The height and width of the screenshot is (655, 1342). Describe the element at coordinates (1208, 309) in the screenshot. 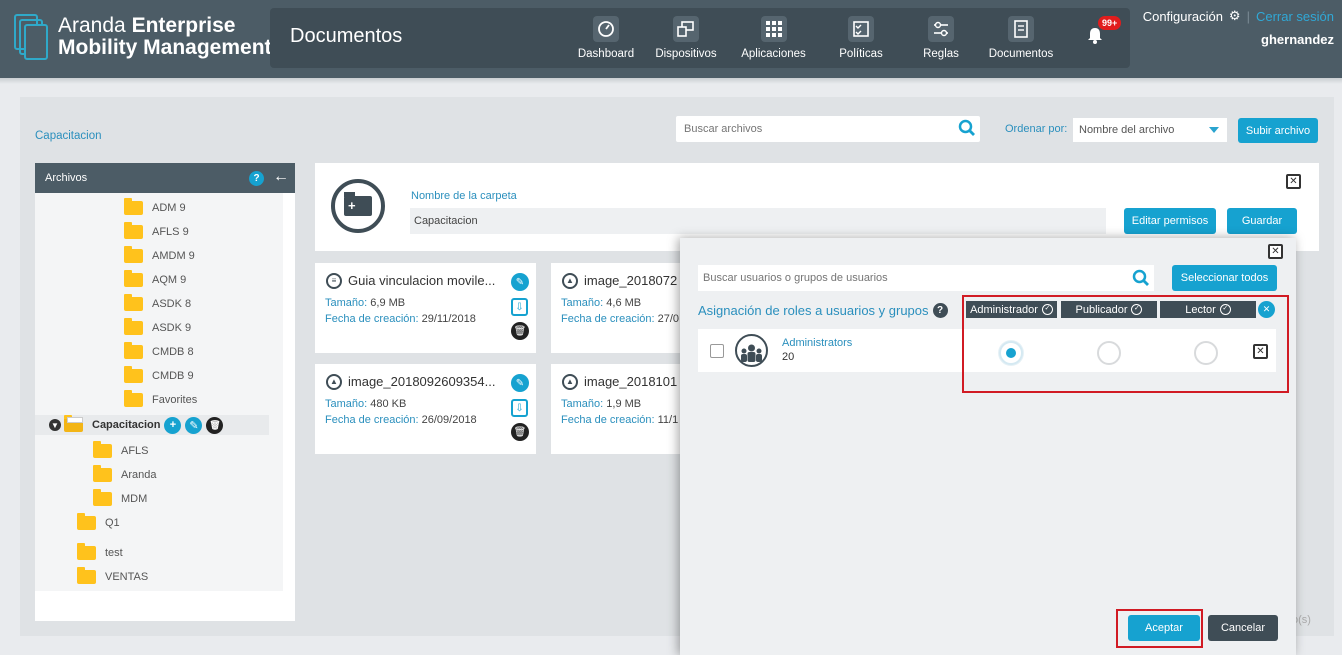

I see `role-header-lector: Lector ✓` at that location.